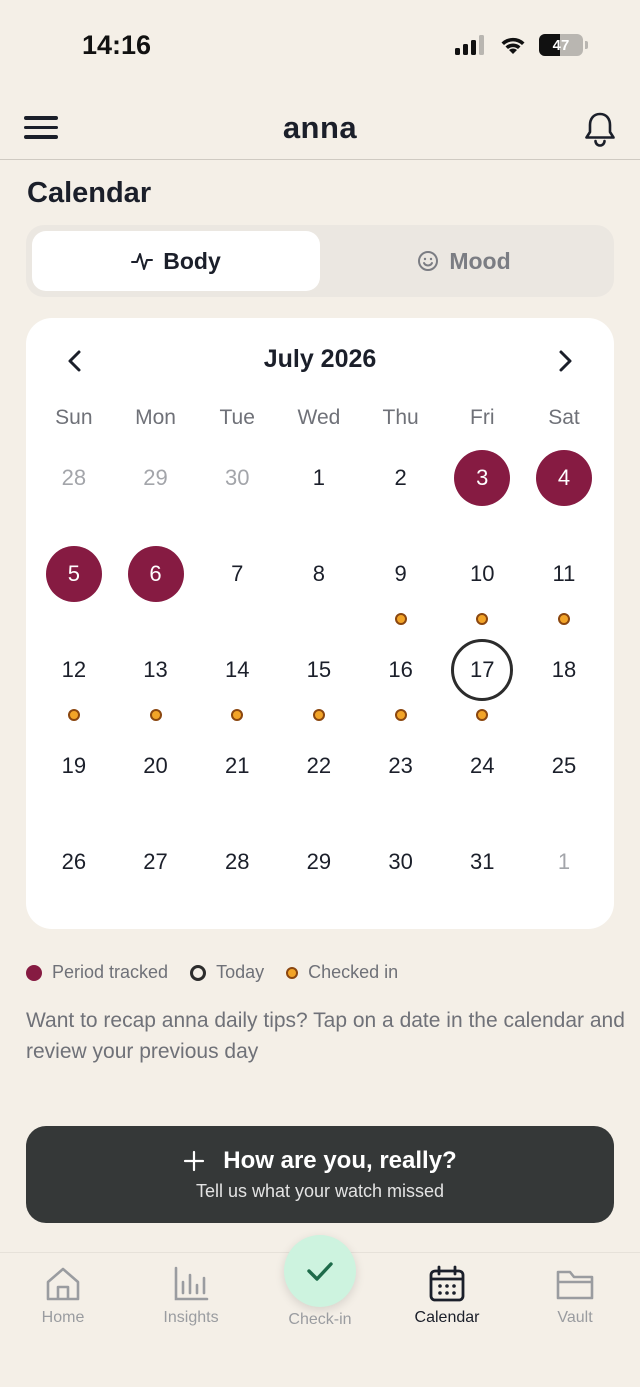  Describe the element at coordinates (320, 1161) in the screenshot. I see `cta-title-row: How are you, really?` at that location.